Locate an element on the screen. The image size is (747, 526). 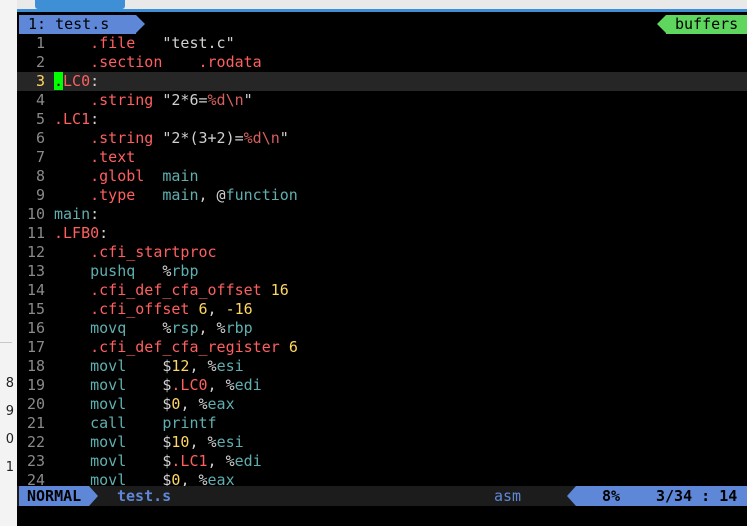
code-line: 7 .text is located at coordinates (382, 157).